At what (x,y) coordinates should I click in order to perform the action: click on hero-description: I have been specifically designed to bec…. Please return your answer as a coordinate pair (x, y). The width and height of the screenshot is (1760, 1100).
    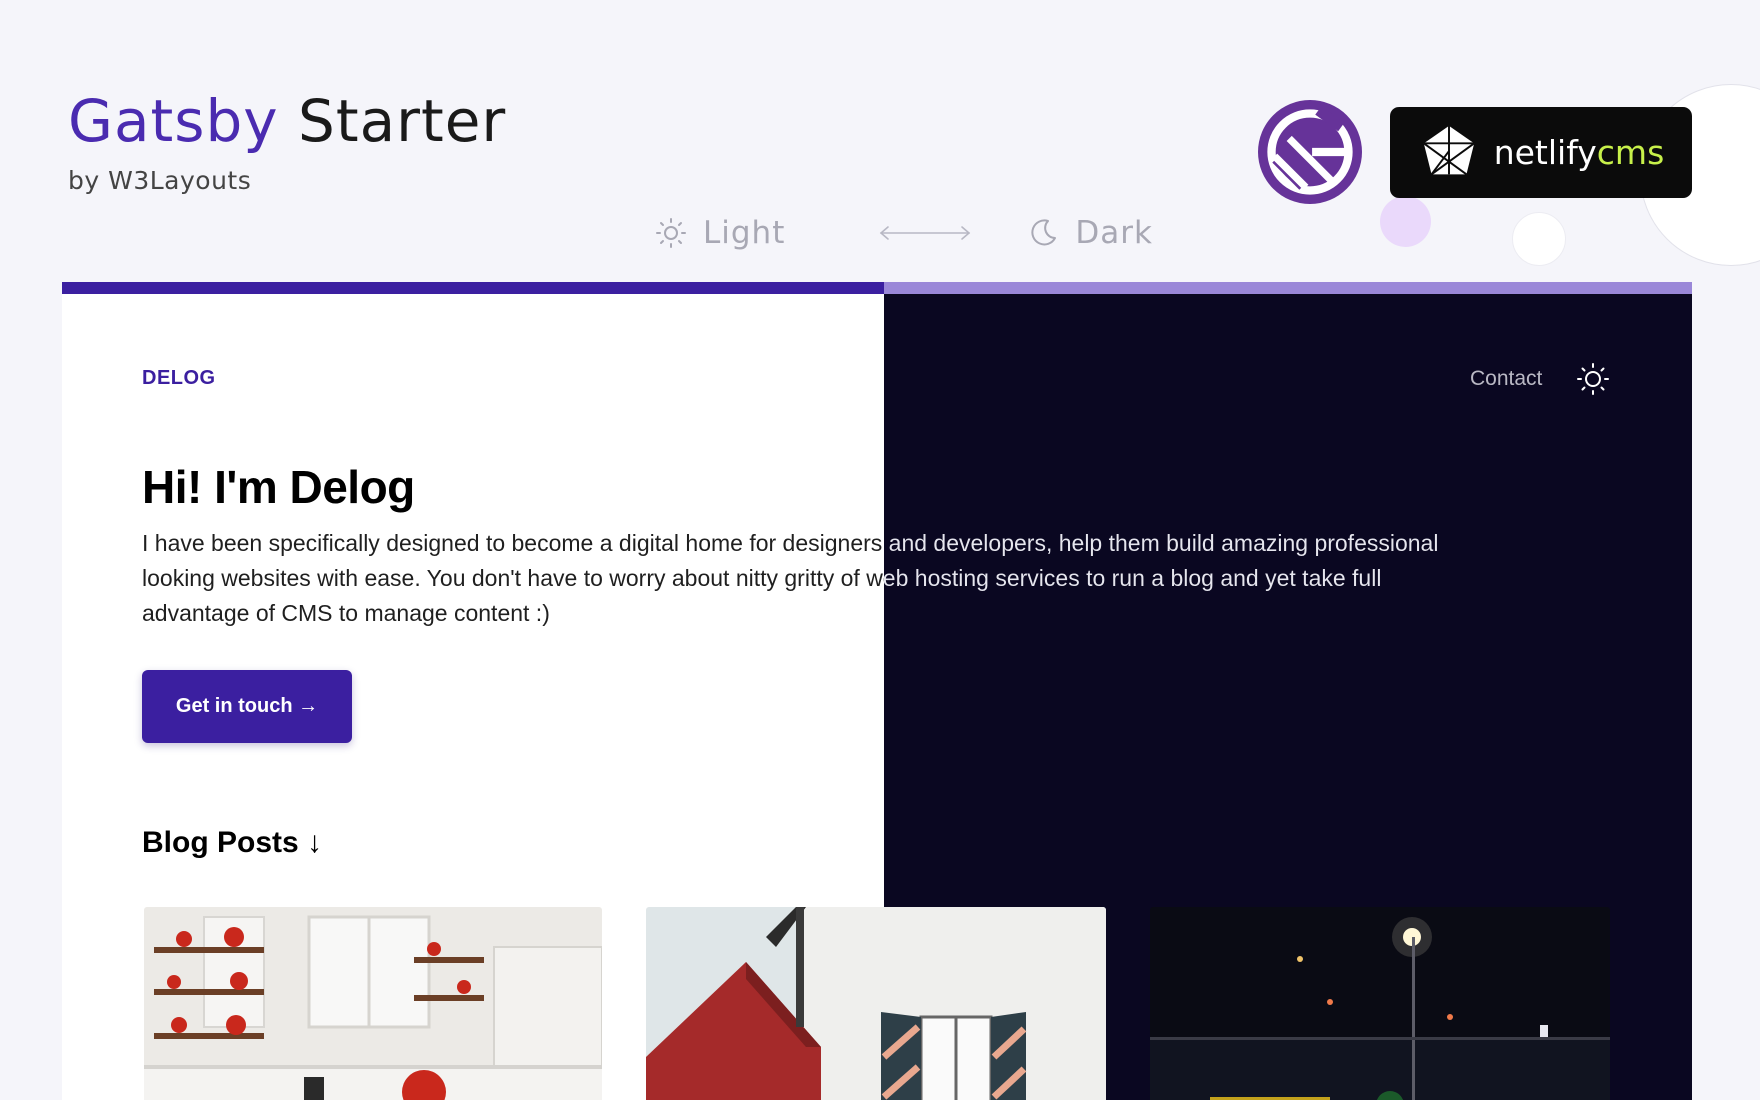
    Looking at the image, I should click on (802, 578).